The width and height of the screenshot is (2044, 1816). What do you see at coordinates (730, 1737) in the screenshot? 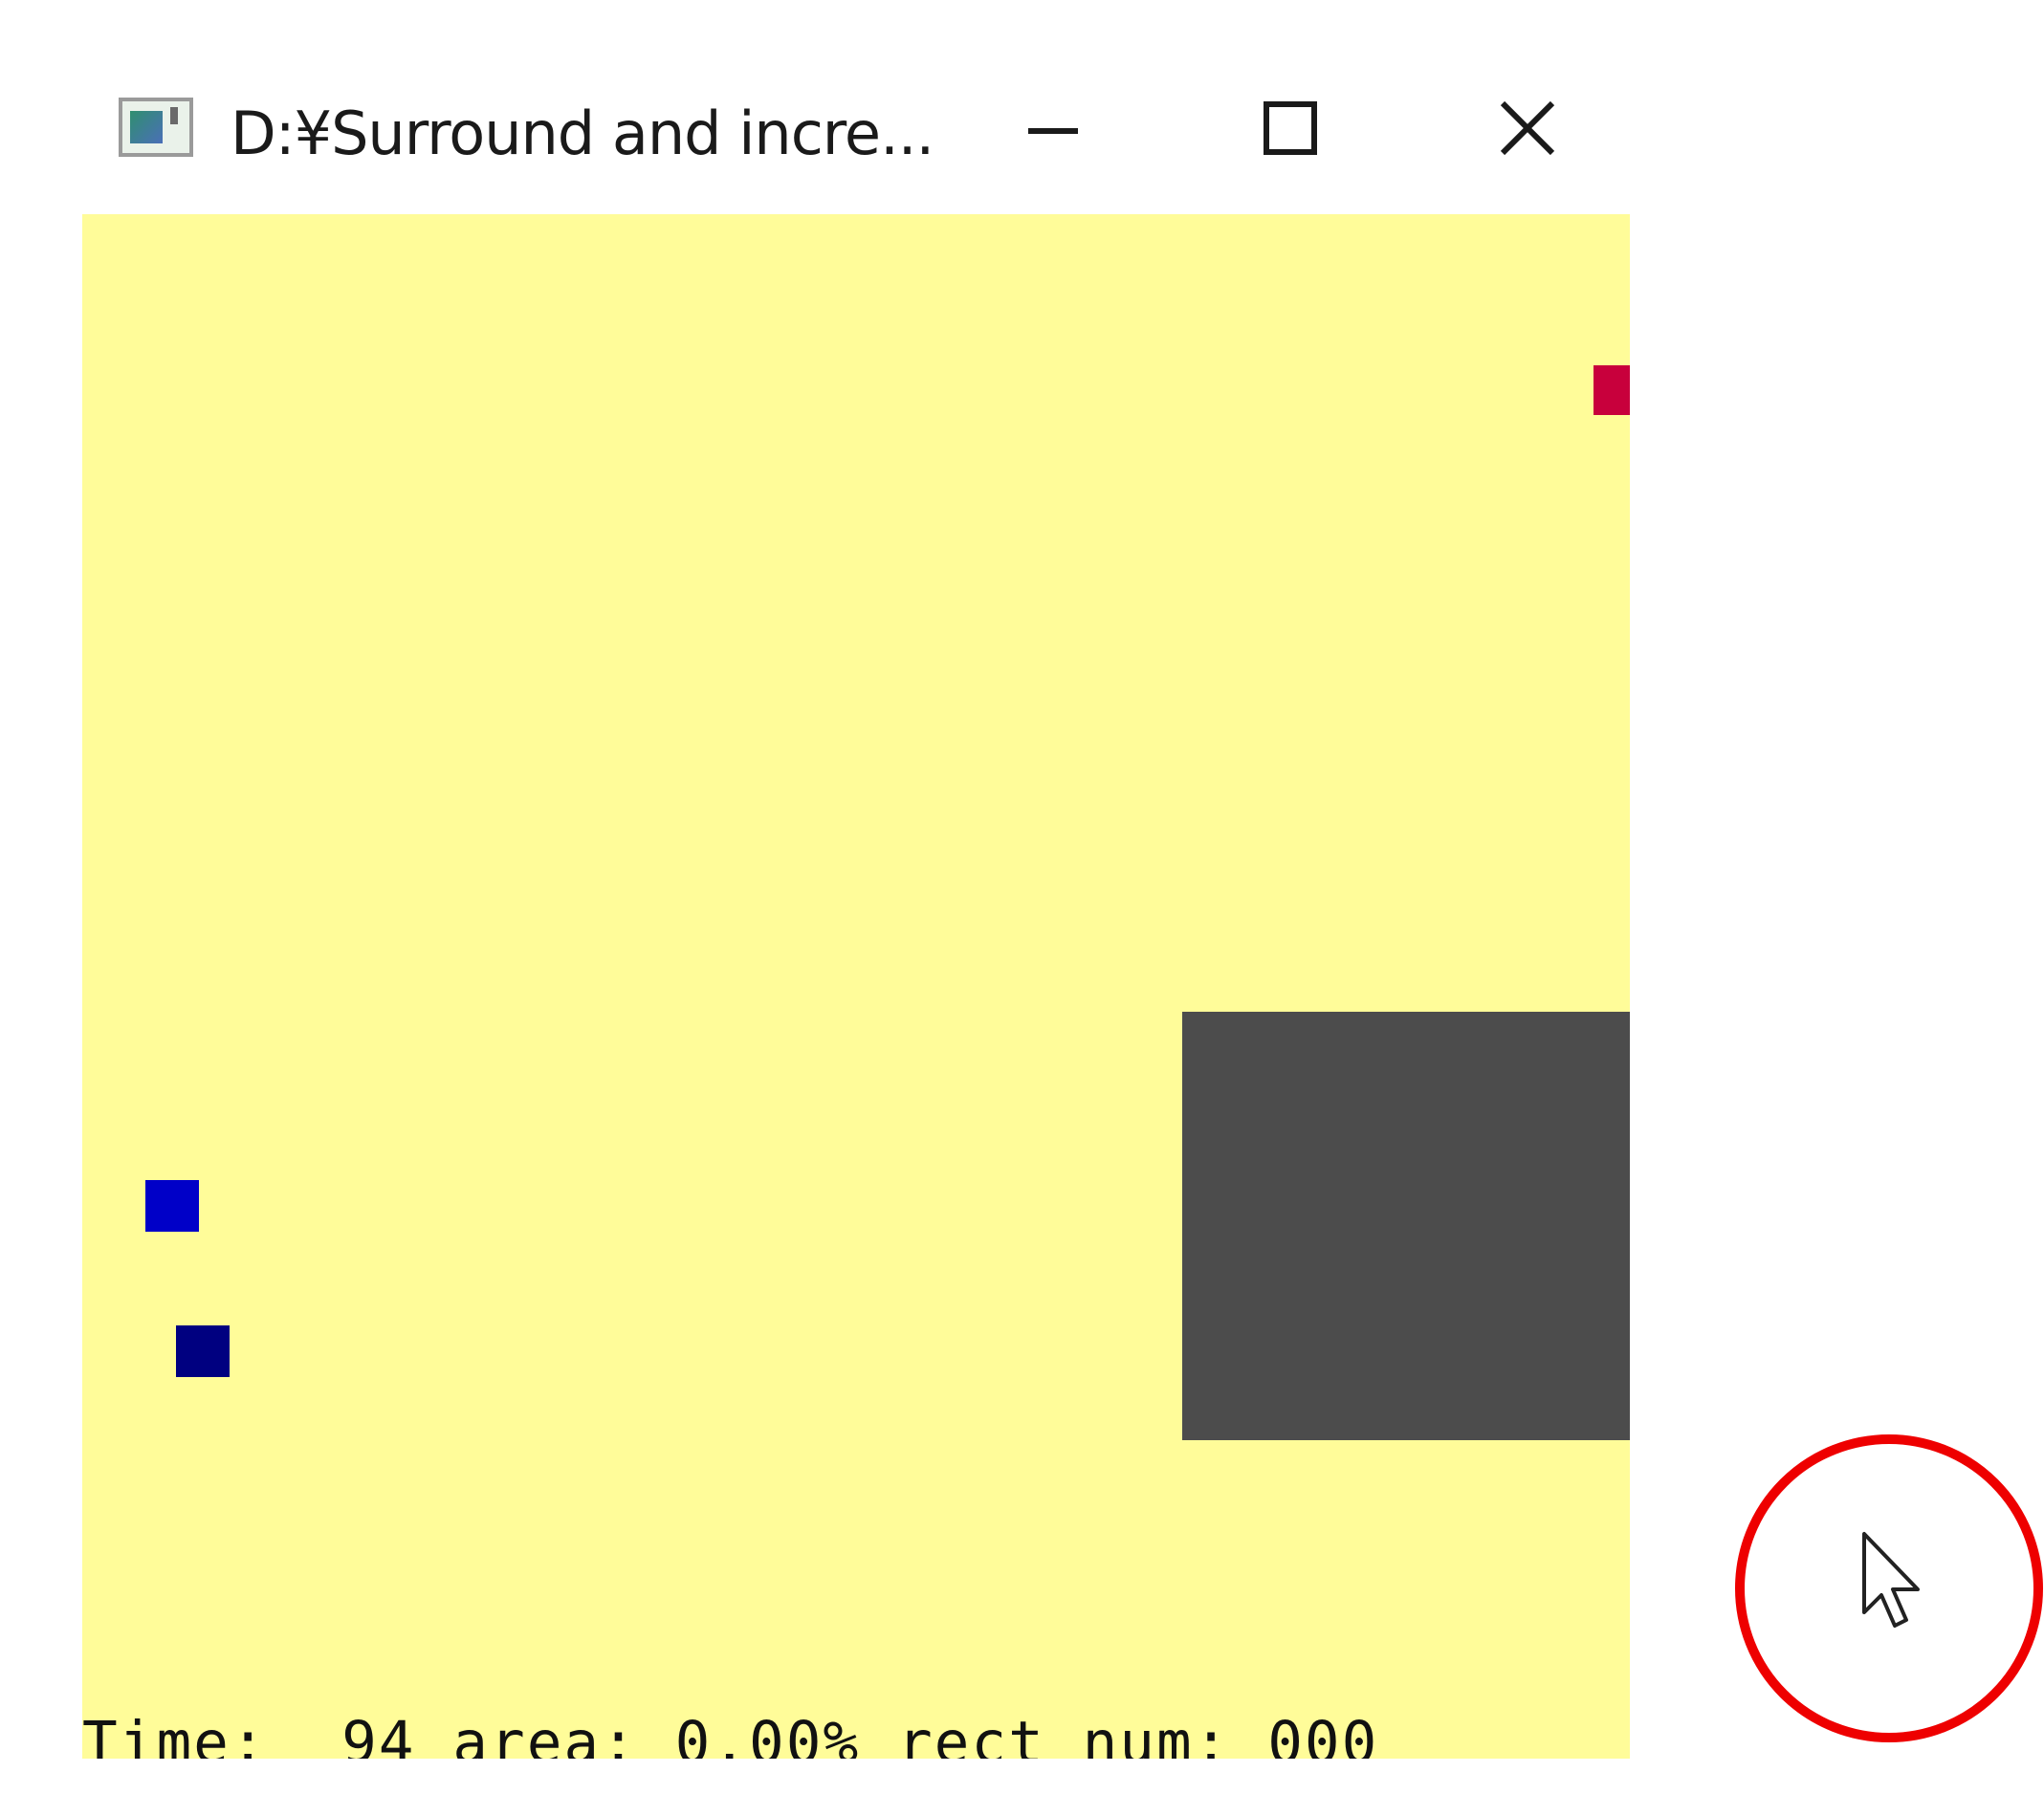
I see `status-line: Time: 94 area: 0.00% rect num: 000` at bounding box center [730, 1737].